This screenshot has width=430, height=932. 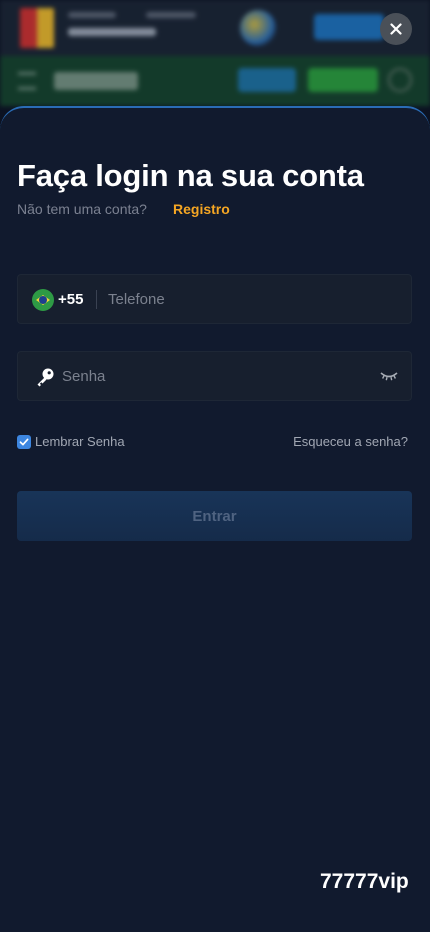 I want to click on password-input, so click(x=217, y=376).